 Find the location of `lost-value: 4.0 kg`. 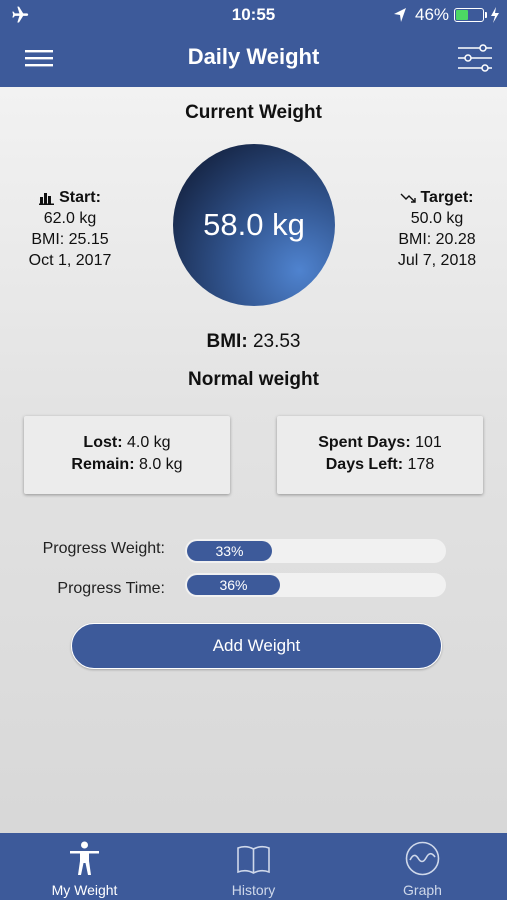

lost-value: 4.0 kg is located at coordinates (148, 442).